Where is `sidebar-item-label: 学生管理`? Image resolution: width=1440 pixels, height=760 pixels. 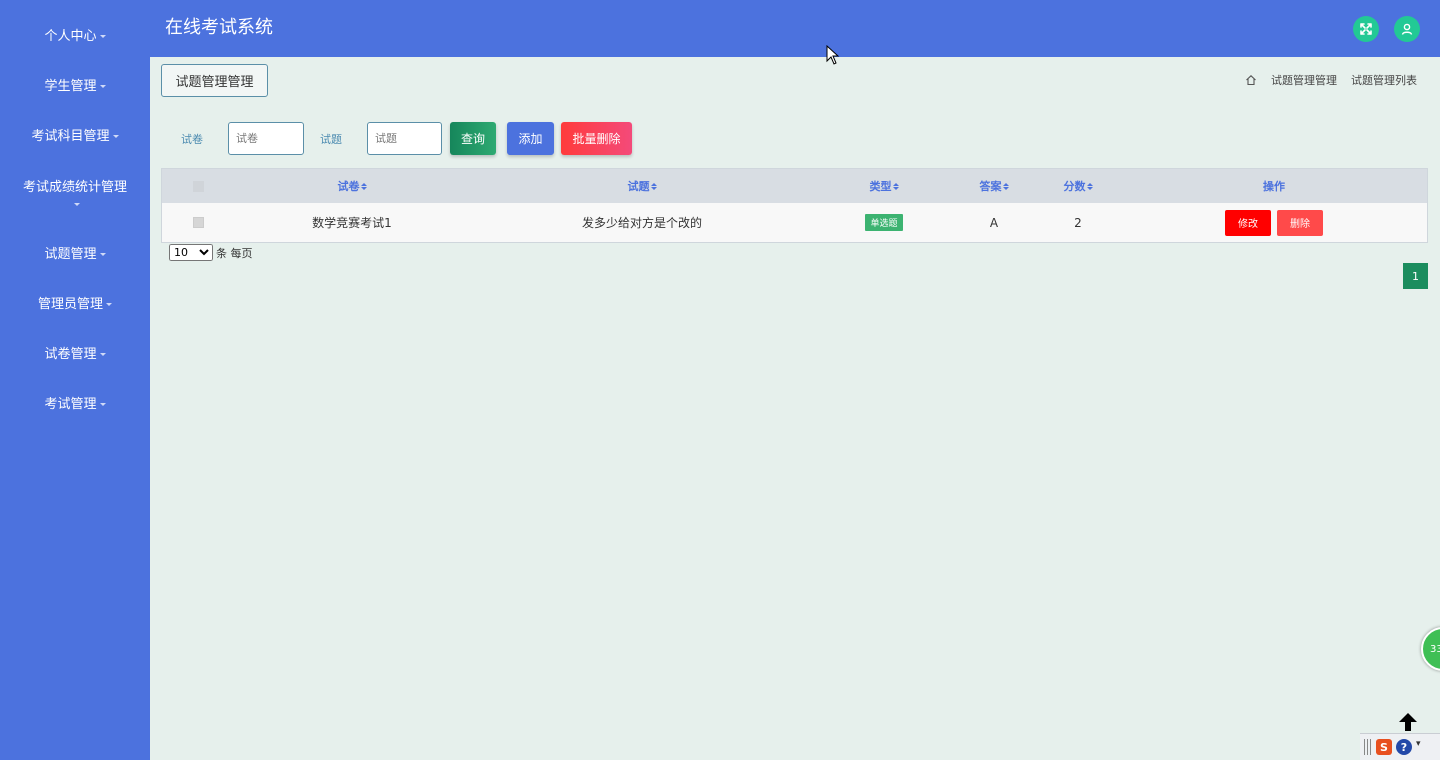 sidebar-item-label: 学生管理 is located at coordinates (70, 86).